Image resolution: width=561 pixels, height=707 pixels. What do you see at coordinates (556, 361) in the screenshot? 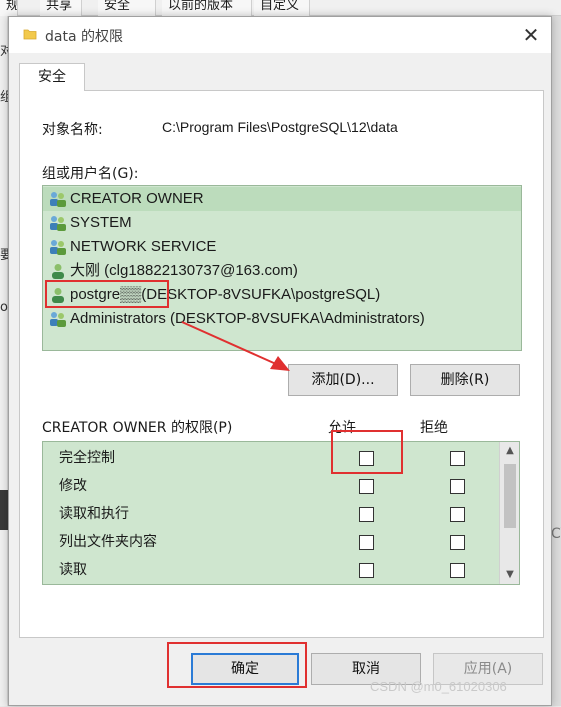
I see `background-window-edge-right` at bounding box center [556, 361].